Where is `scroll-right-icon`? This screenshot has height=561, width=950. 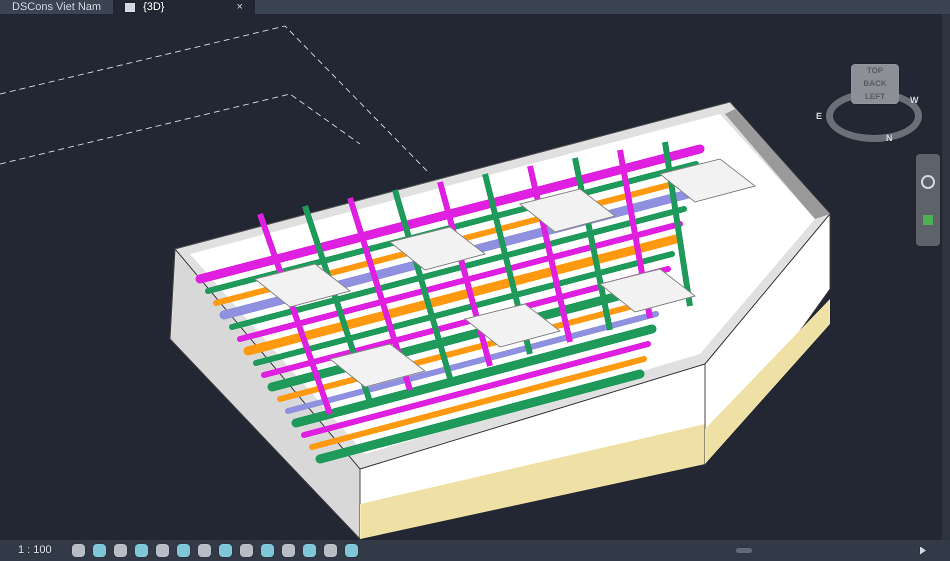
scroll-right-icon is located at coordinates (923, 550).